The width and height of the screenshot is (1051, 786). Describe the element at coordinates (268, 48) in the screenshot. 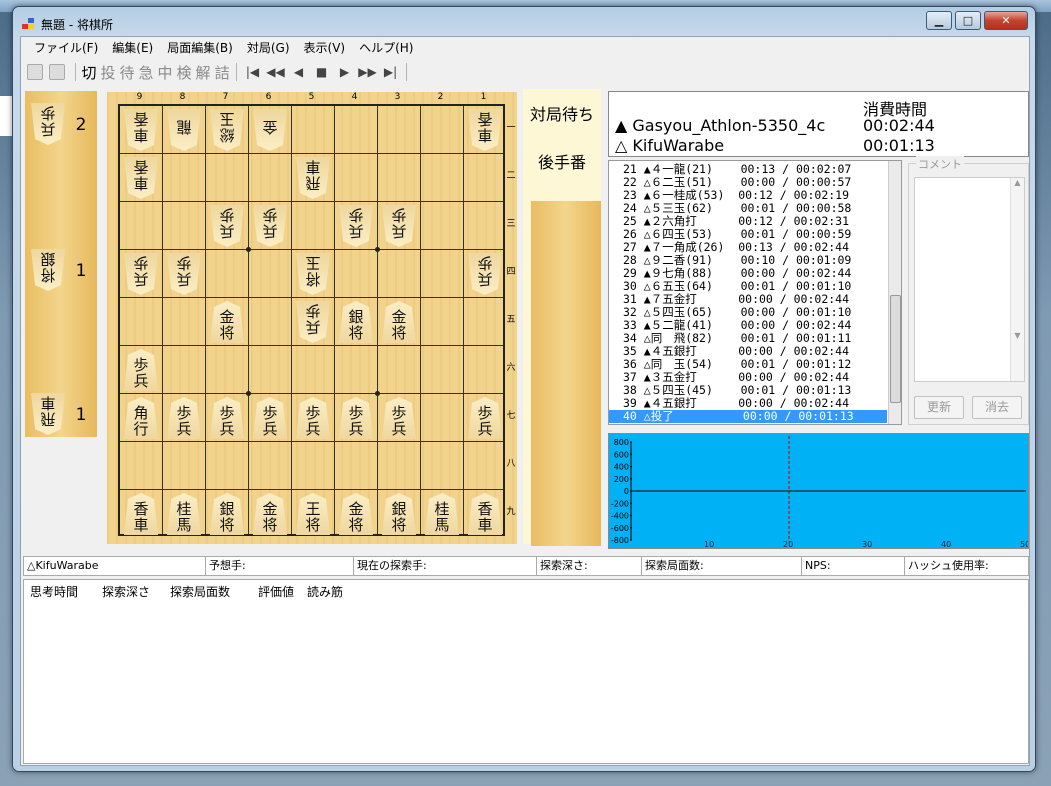

I see `menu-item-3: 対局(G)` at that location.